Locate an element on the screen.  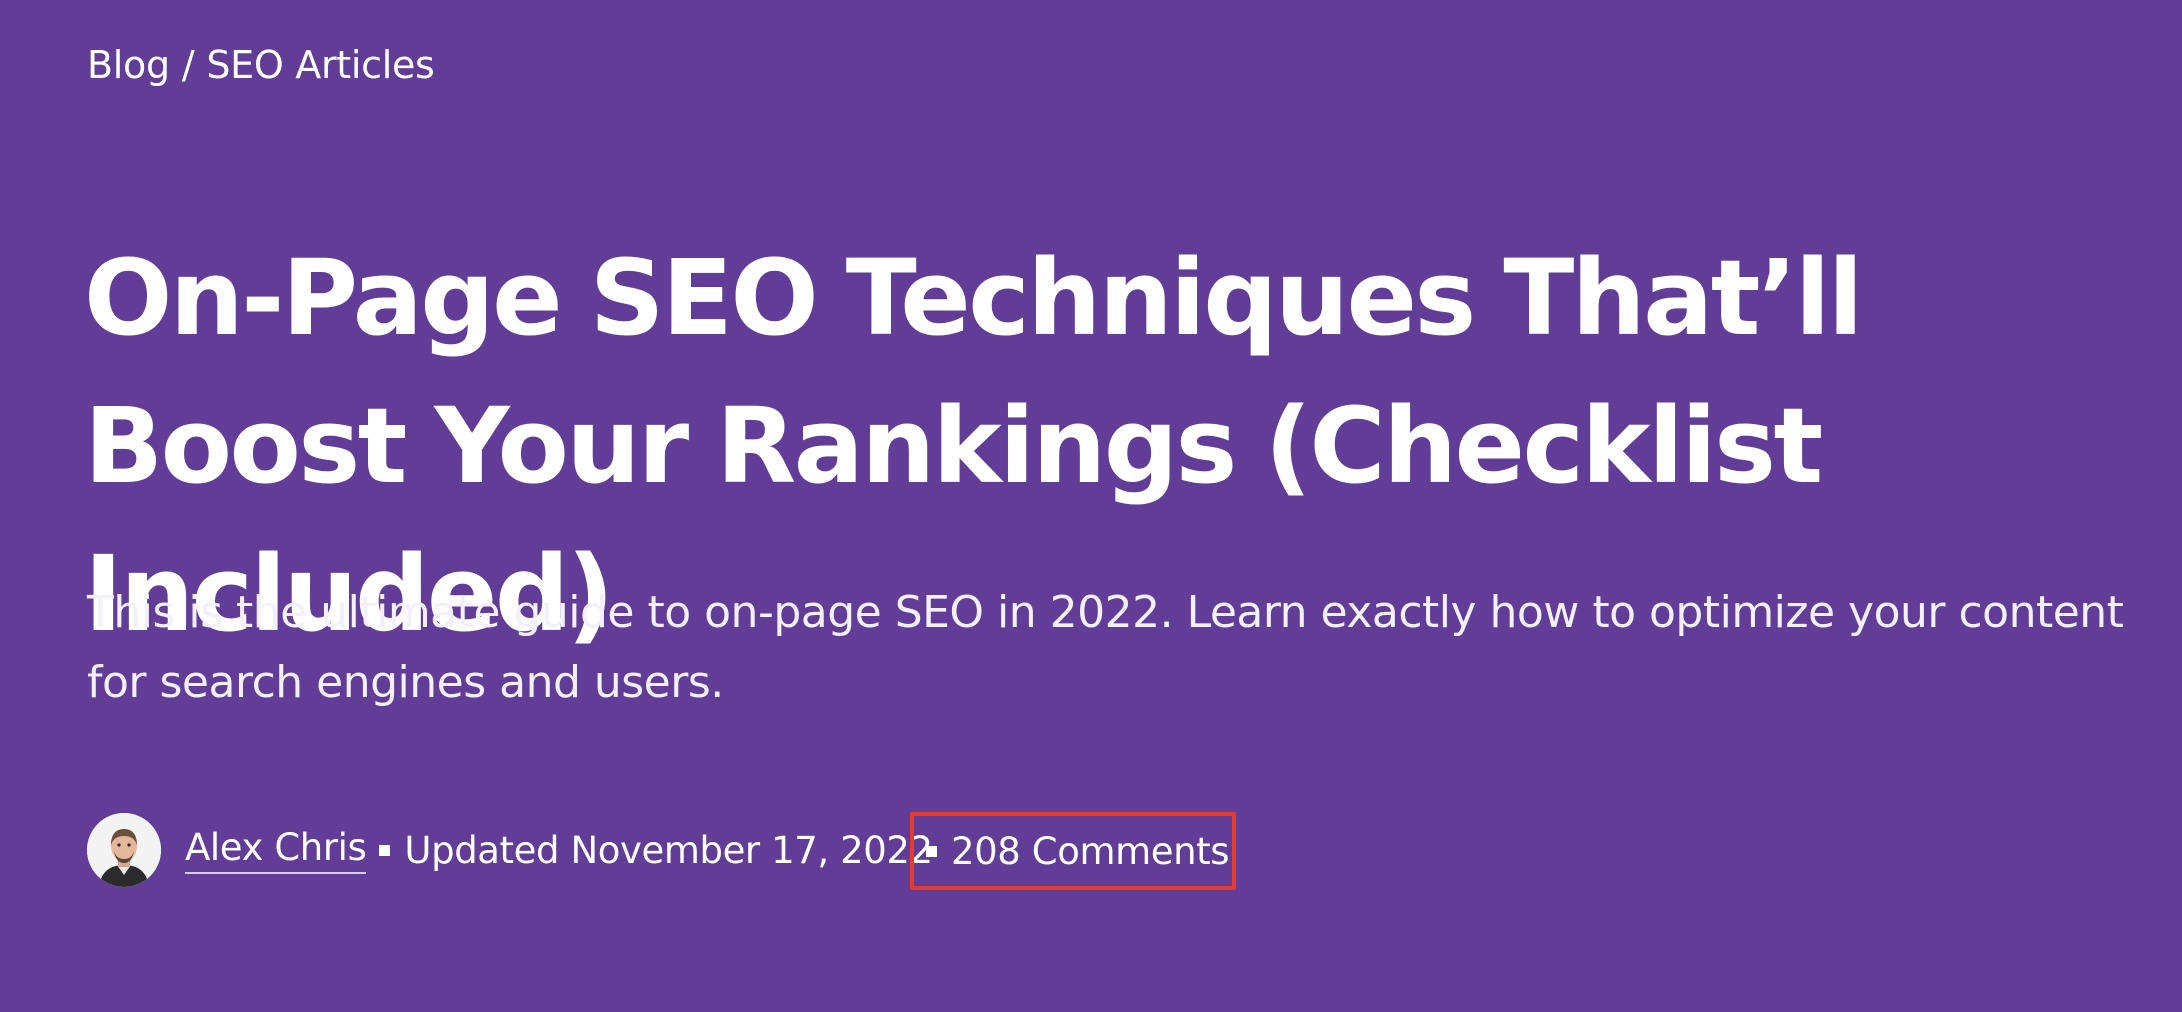
updated-date: Updated November 17, 2022 is located at coordinates (668, 850).